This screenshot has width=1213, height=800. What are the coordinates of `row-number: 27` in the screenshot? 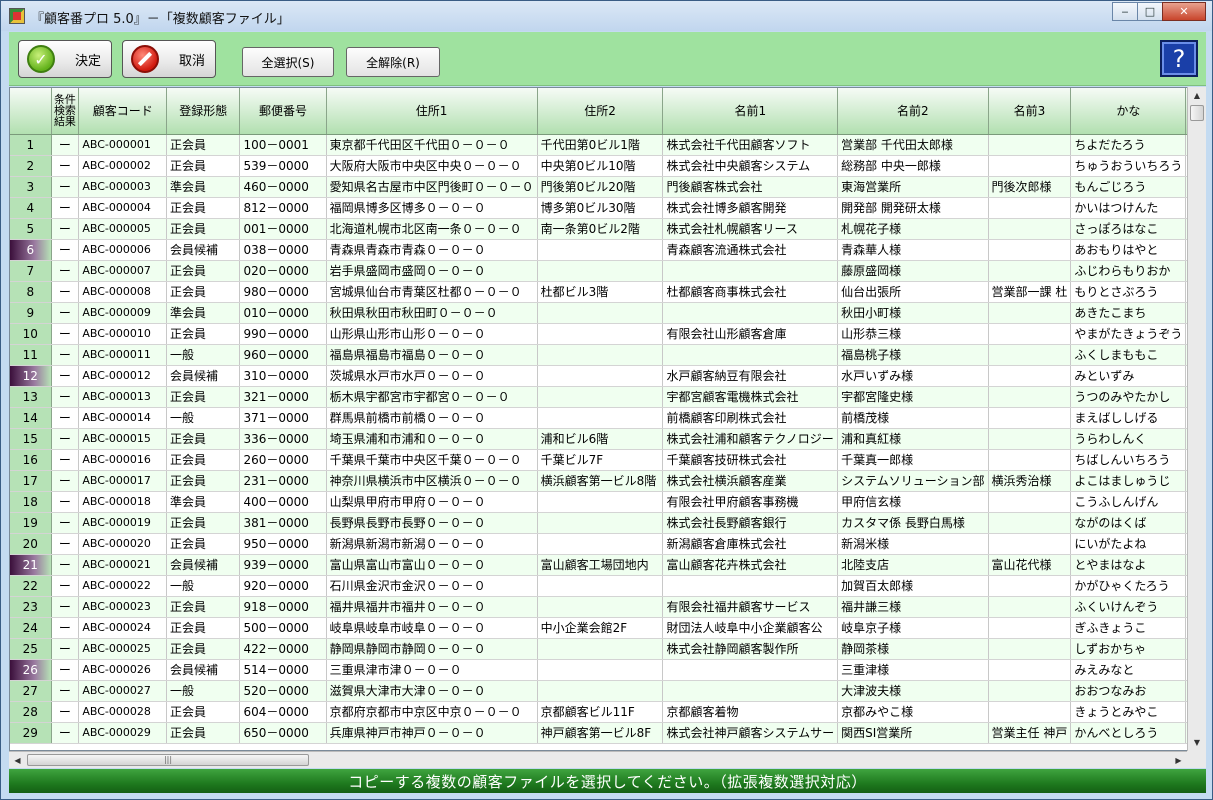 It's located at (31, 691).